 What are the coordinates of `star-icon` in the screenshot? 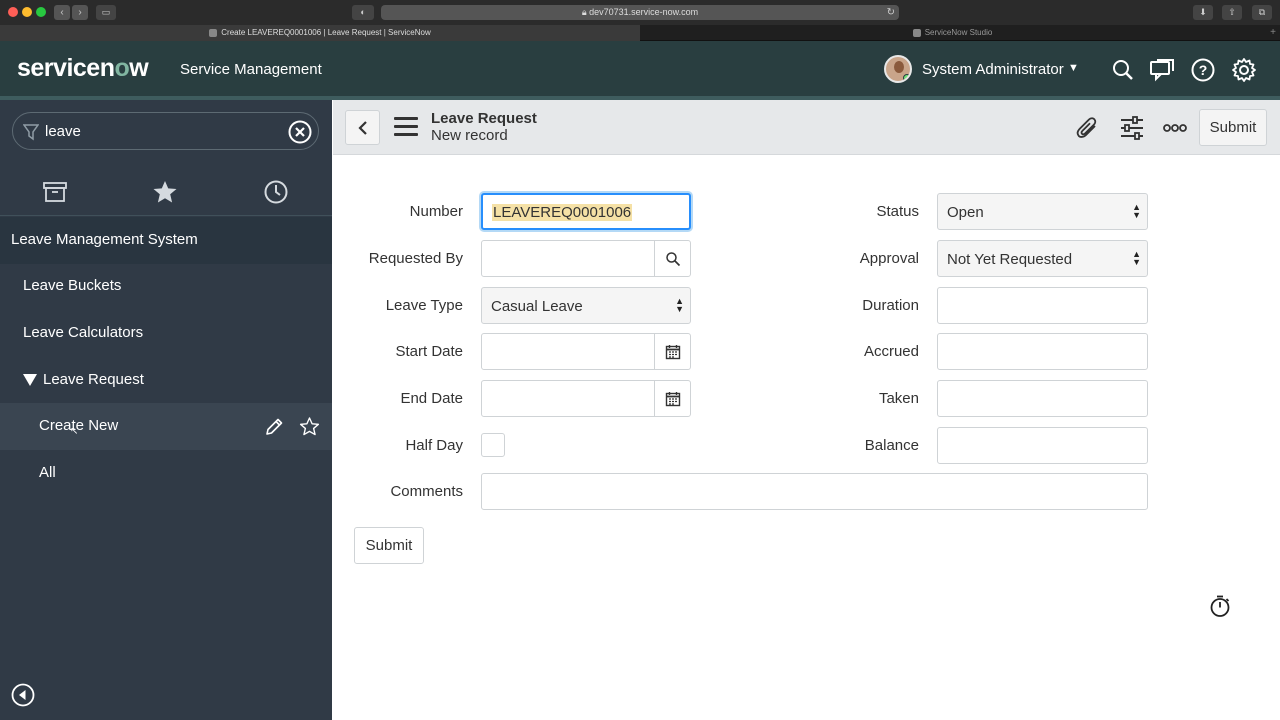 It's located at (165, 191).